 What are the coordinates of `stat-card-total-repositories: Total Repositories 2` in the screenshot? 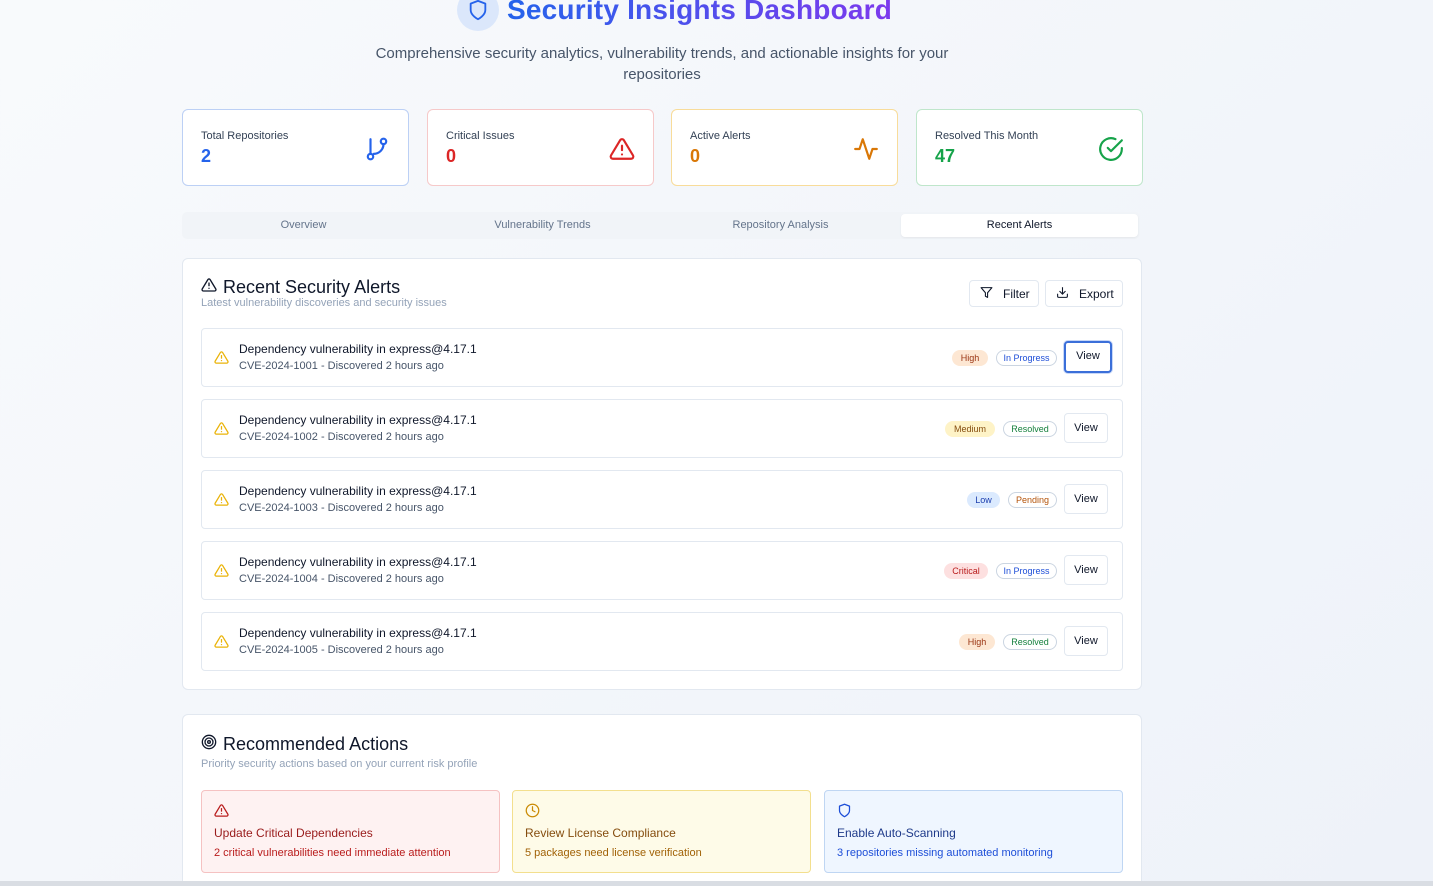 It's located at (295, 147).